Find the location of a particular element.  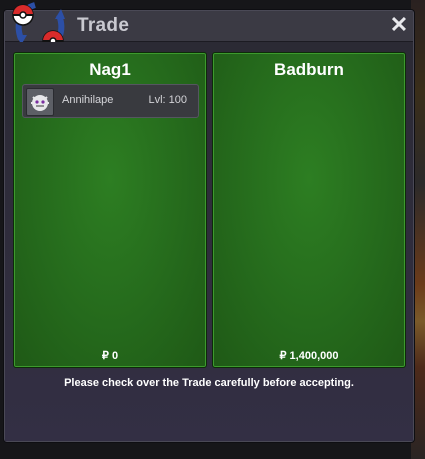

item-name: Annihilape is located at coordinates (88, 100).